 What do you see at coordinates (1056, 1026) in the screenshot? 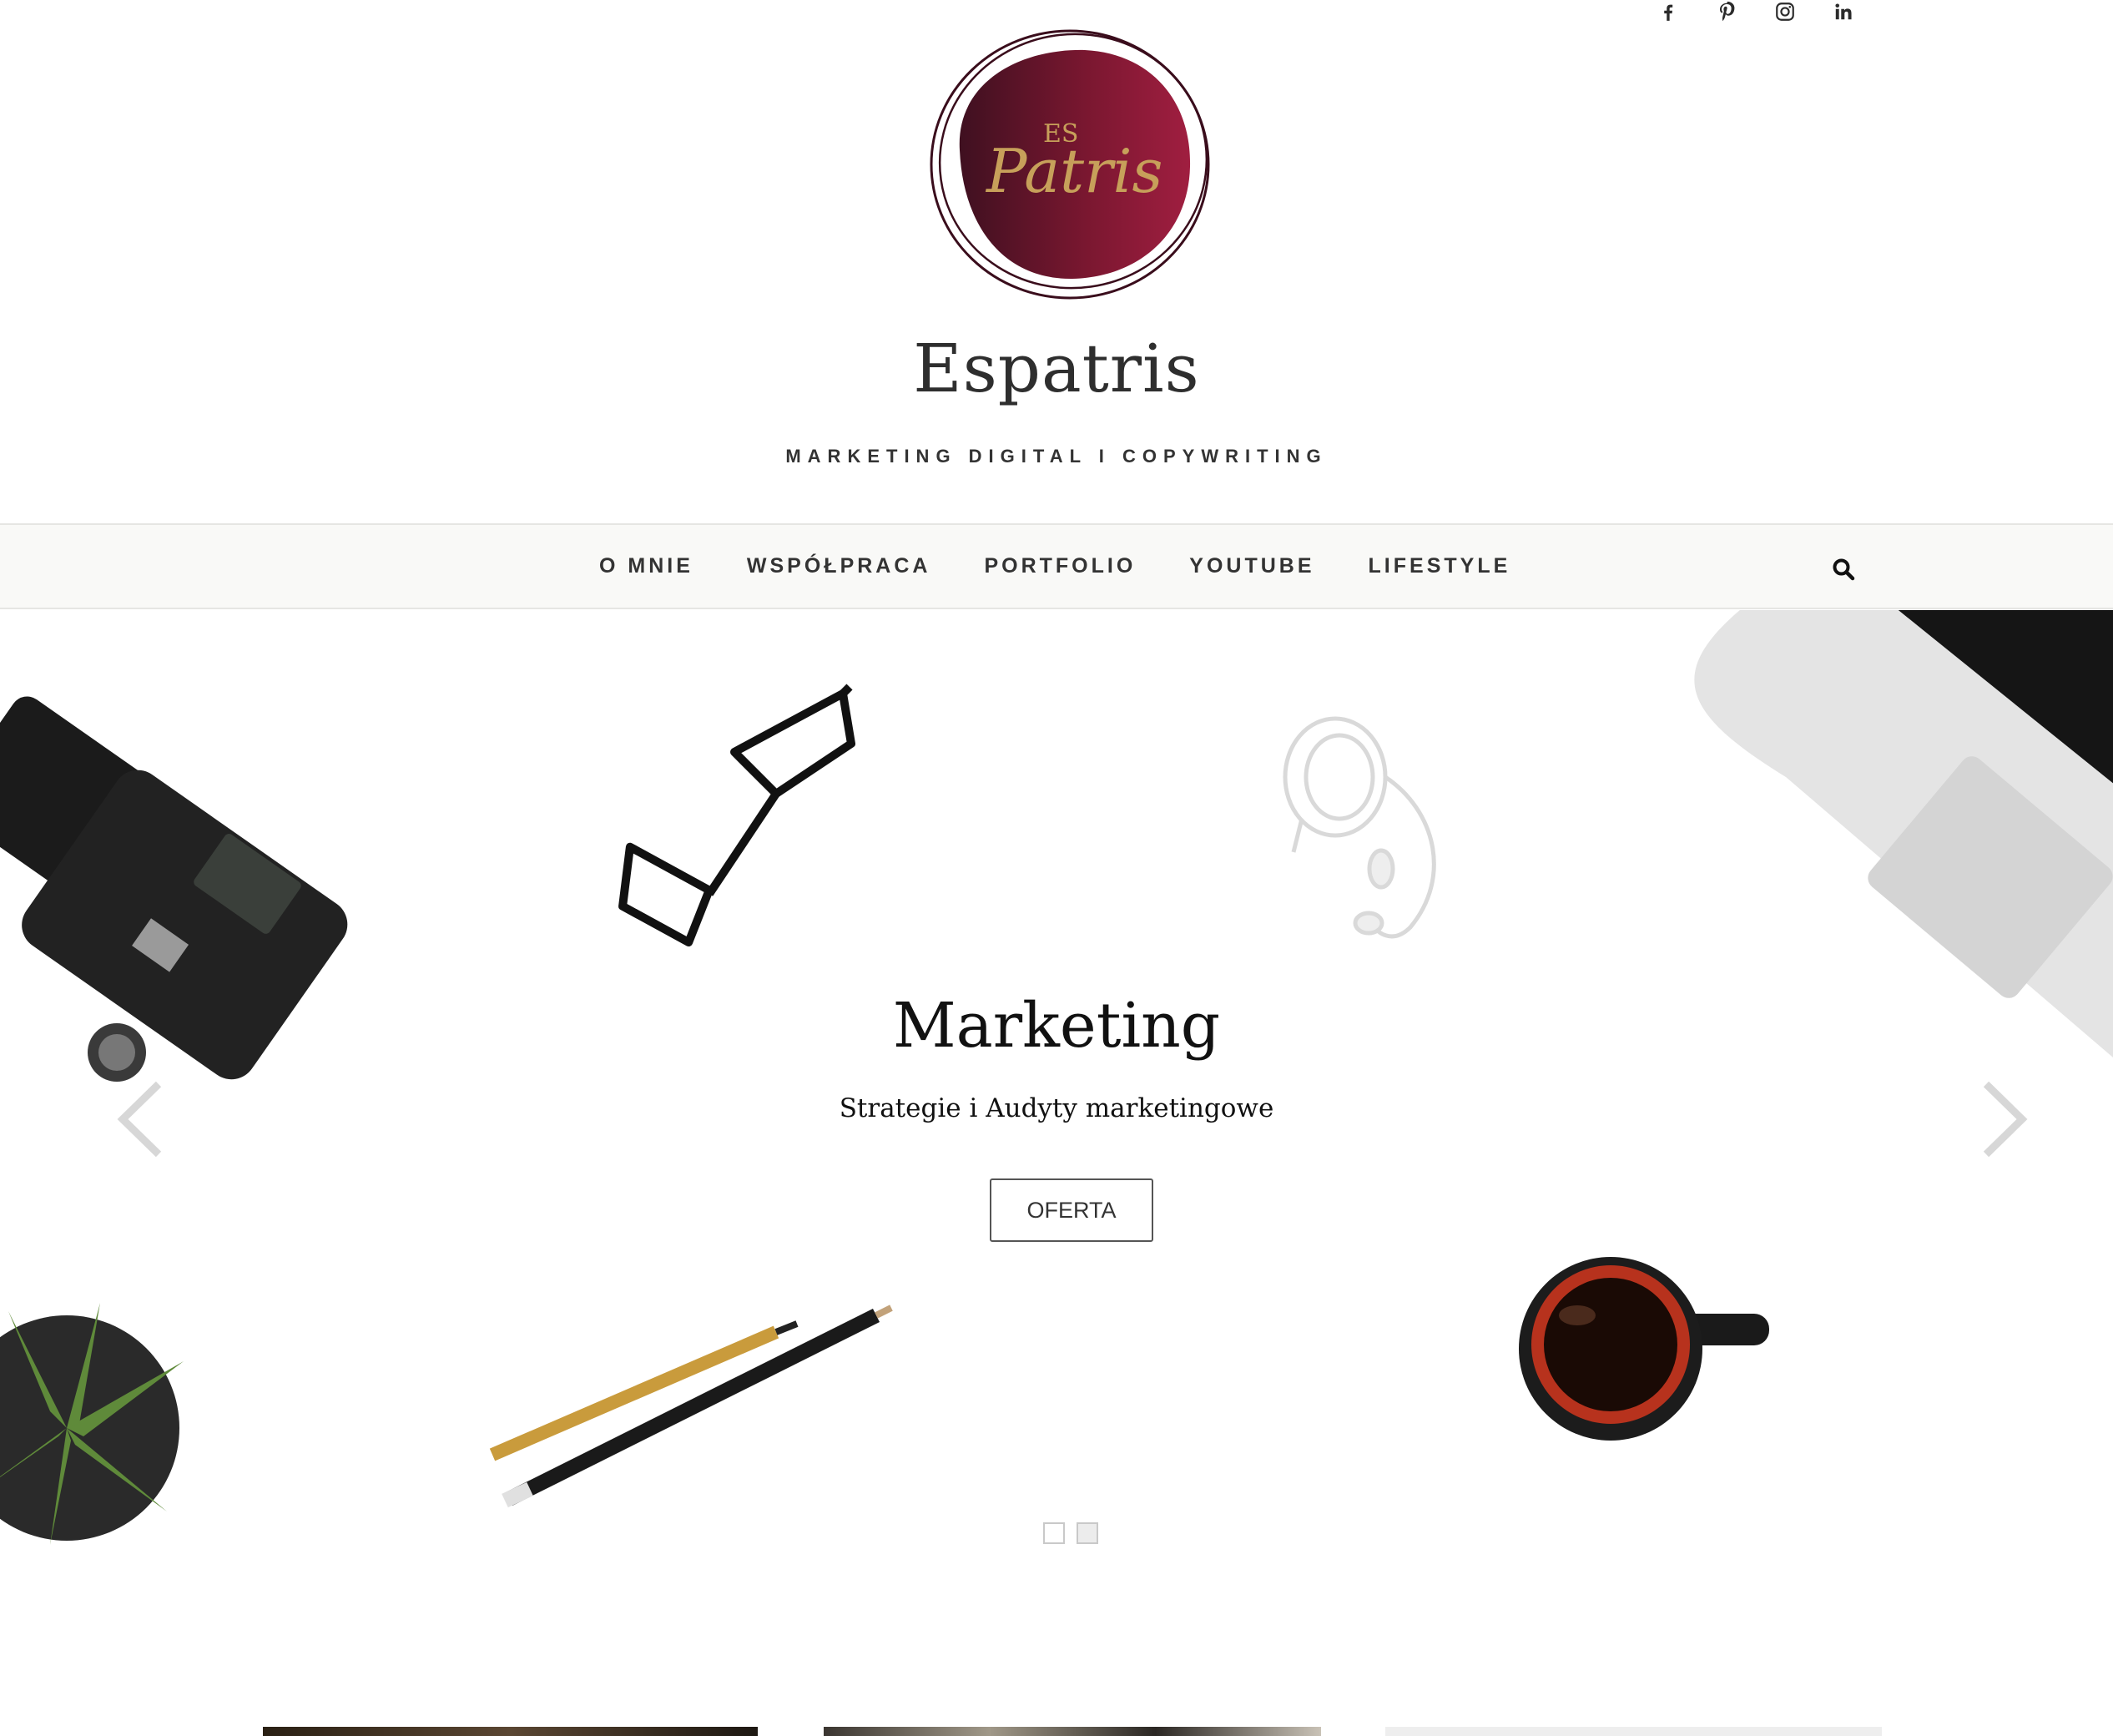
I see `hero-title: Marketing` at bounding box center [1056, 1026].